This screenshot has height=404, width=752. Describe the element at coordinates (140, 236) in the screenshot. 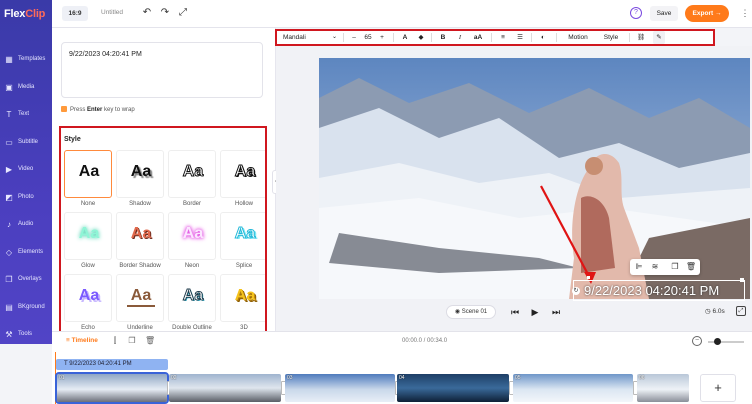

I see `style-option-border-shadow: Aa` at that location.